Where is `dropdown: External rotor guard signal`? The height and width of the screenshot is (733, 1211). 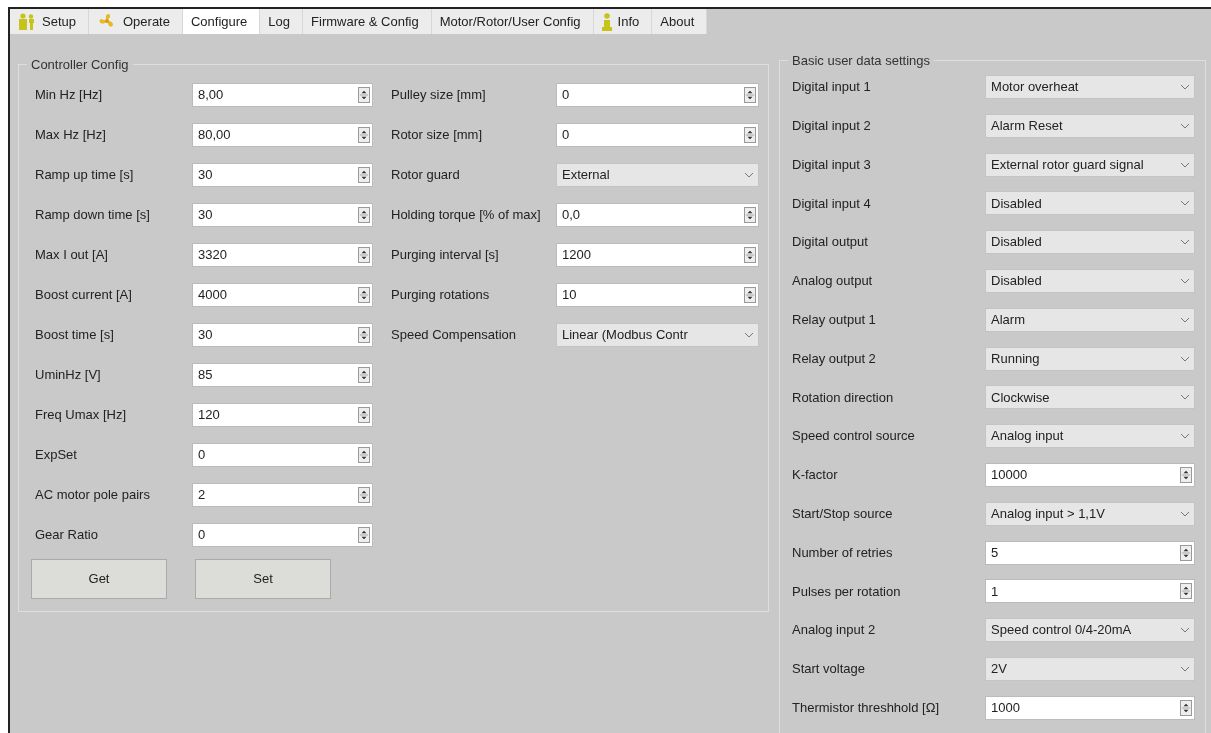 dropdown: External rotor guard signal is located at coordinates (1090, 164).